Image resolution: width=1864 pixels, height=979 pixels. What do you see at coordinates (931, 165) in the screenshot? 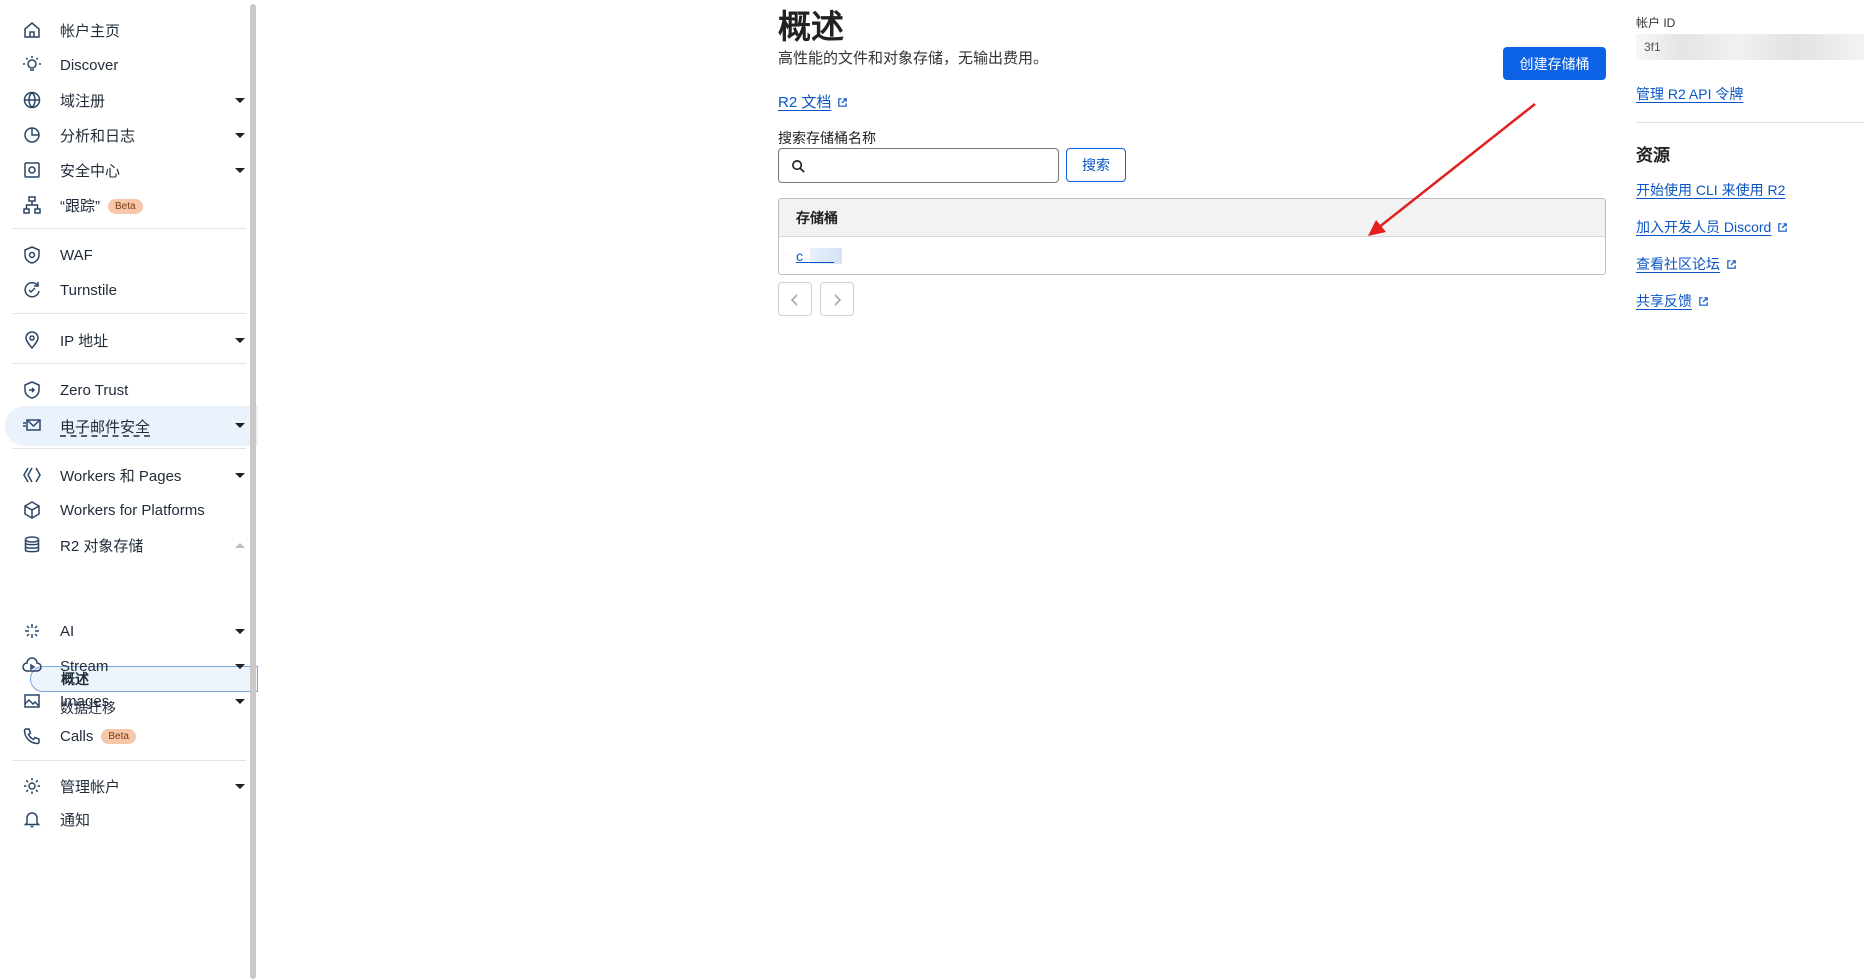
I see `search-input` at bounding box center [931, 165].